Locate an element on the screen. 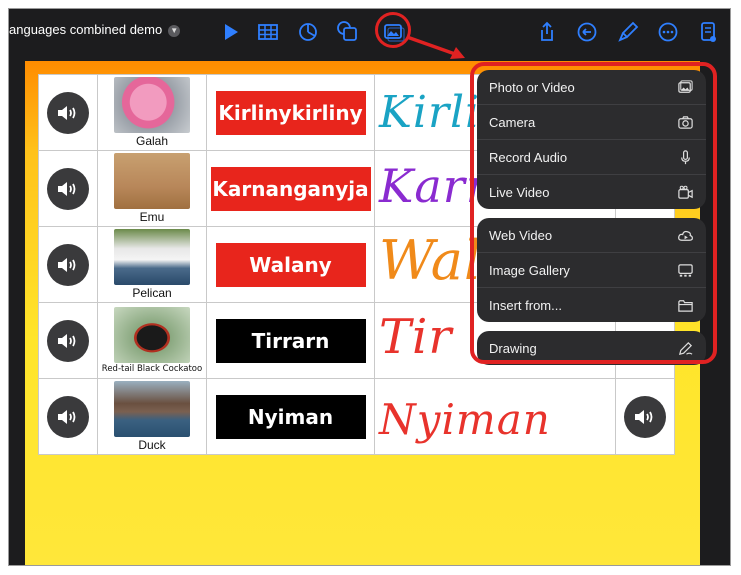  word-cell: Nyiman is located at coordinates (290, 416).